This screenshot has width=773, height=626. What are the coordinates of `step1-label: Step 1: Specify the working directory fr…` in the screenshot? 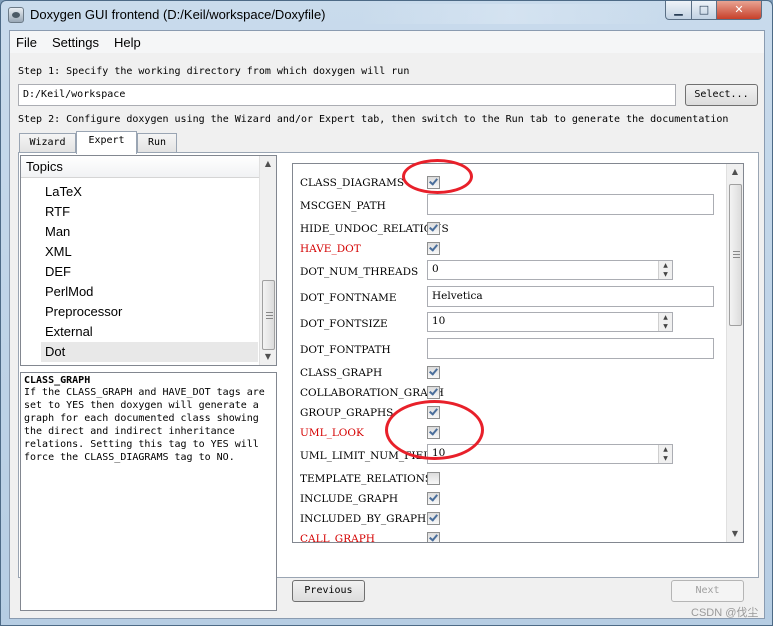 It's located at (214, 71).